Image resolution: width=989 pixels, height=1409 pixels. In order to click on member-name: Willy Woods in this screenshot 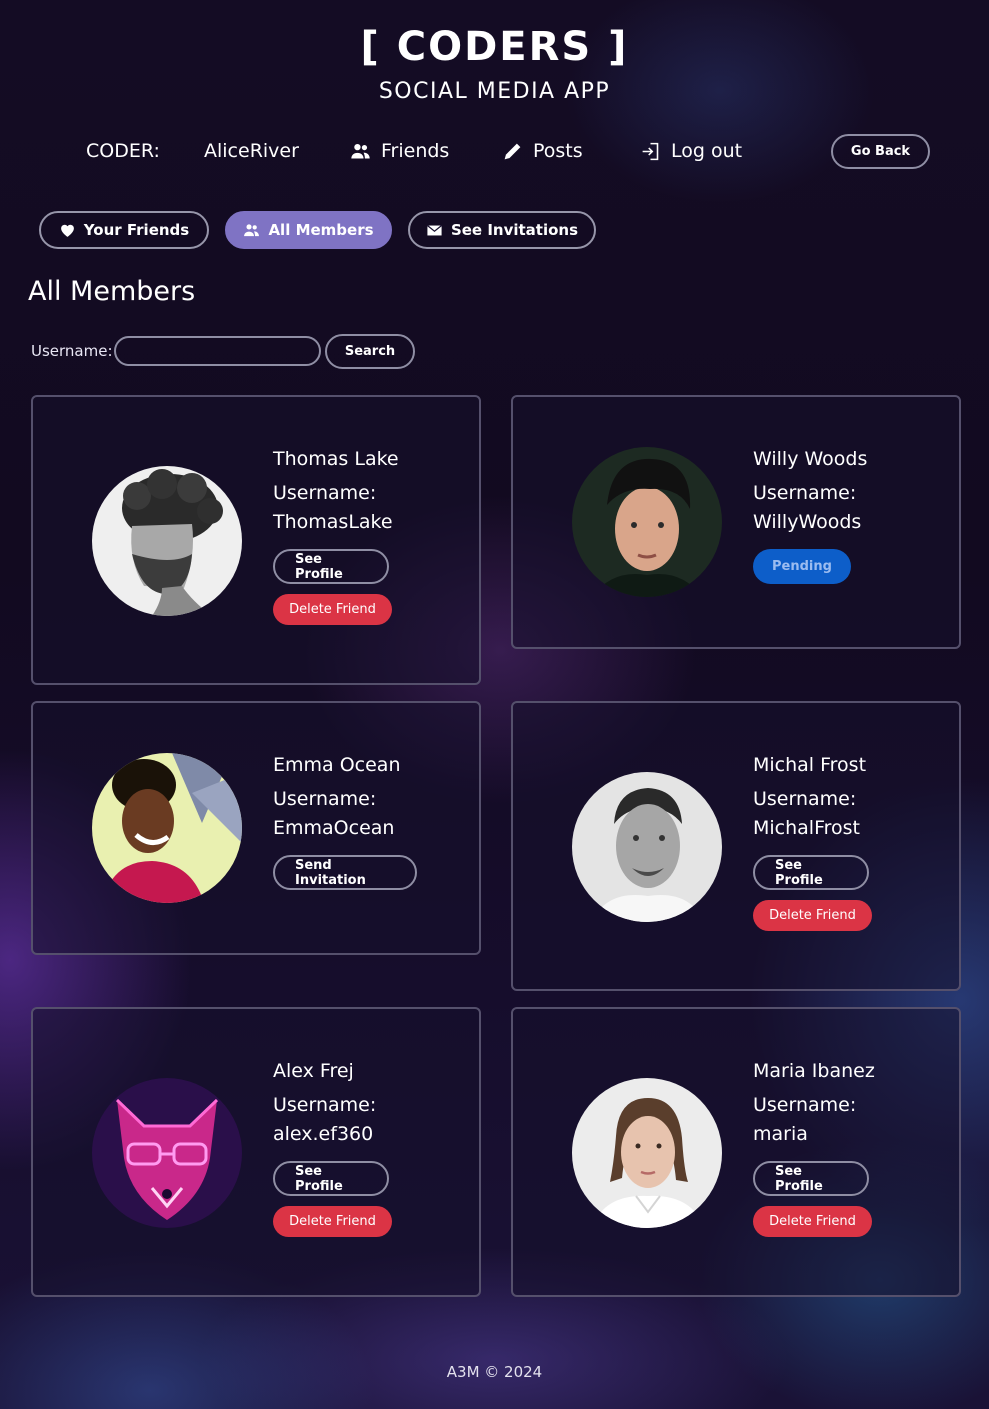, I will do `click(810, 459)`.